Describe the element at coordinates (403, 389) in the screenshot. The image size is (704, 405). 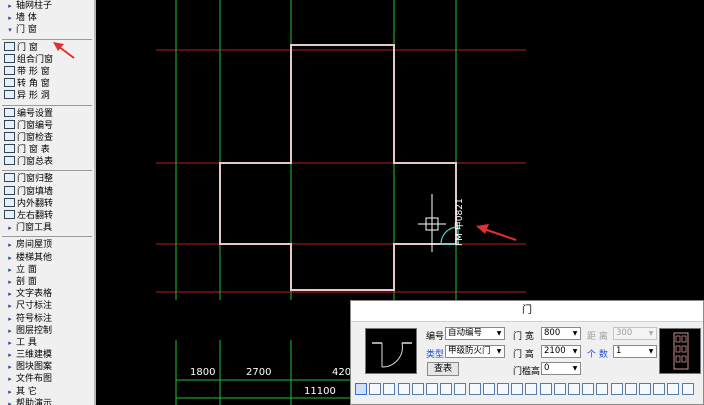
I see `axis-split-insert-icon` at that location.